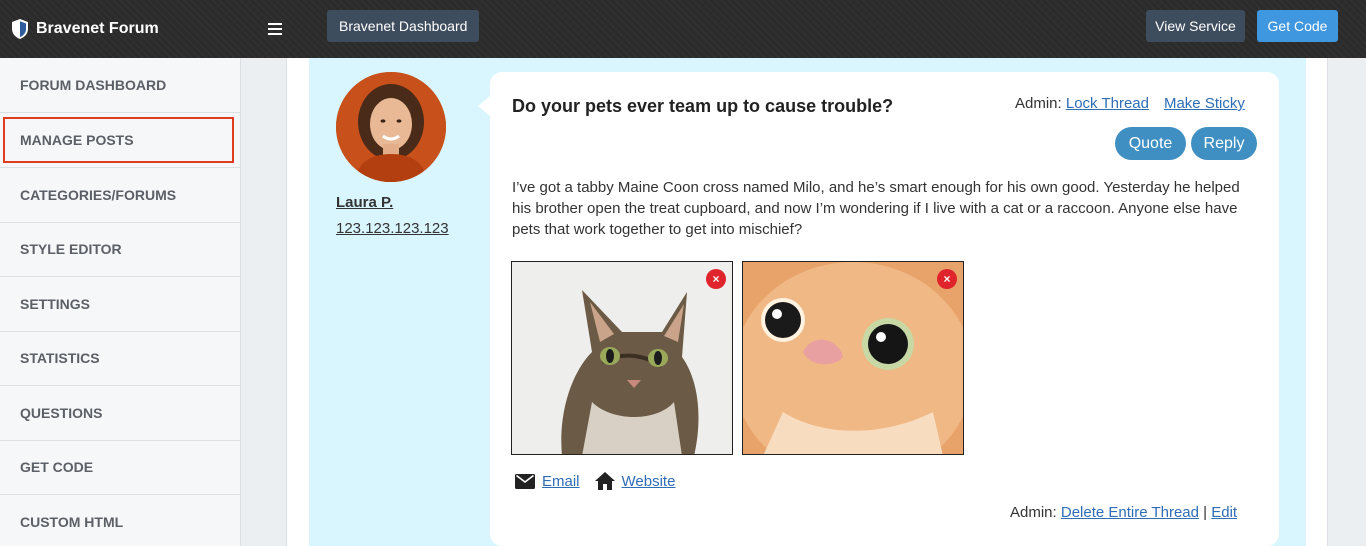  Describe the element at coordinates (1107, 103) in the screenshot. I see `lock-thread-link: Lock Thread` at that location.